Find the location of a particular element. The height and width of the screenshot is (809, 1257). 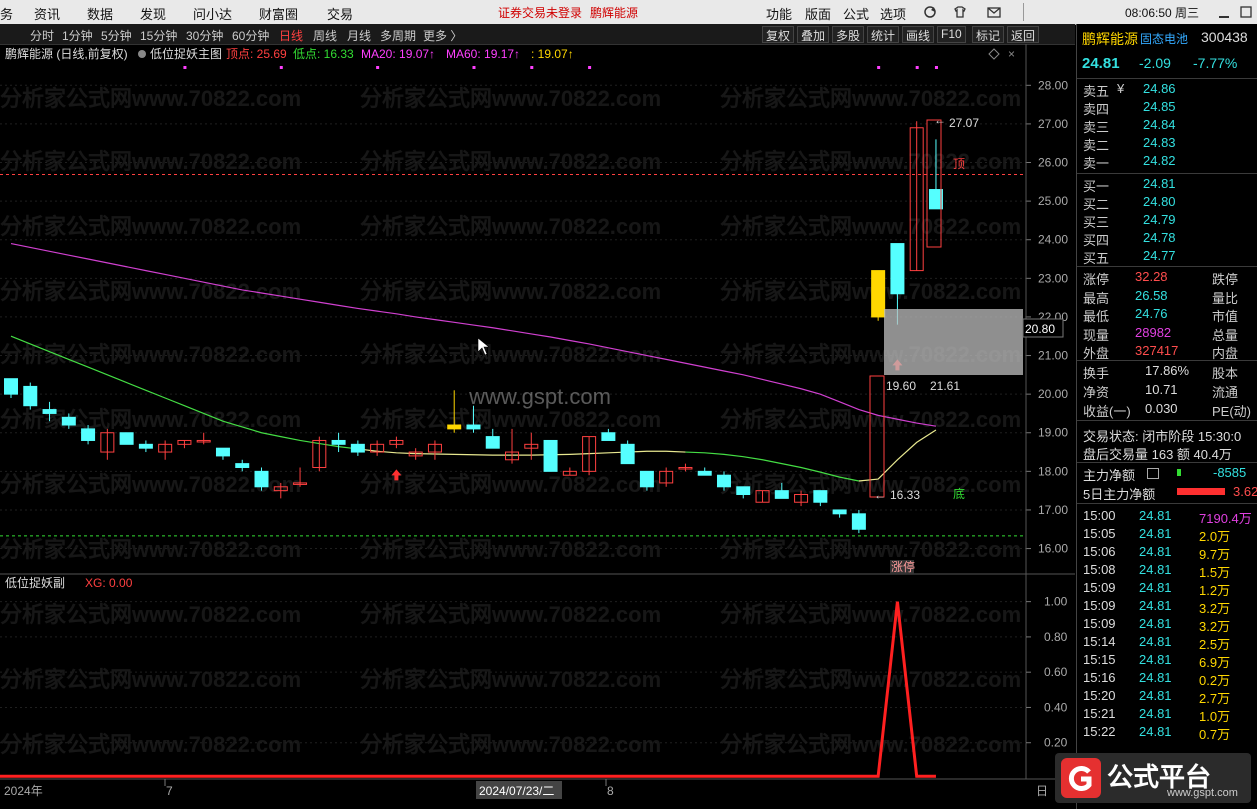

tick-row: 15:16 24.81 0.2万 is located at coordinates (1167, 678).